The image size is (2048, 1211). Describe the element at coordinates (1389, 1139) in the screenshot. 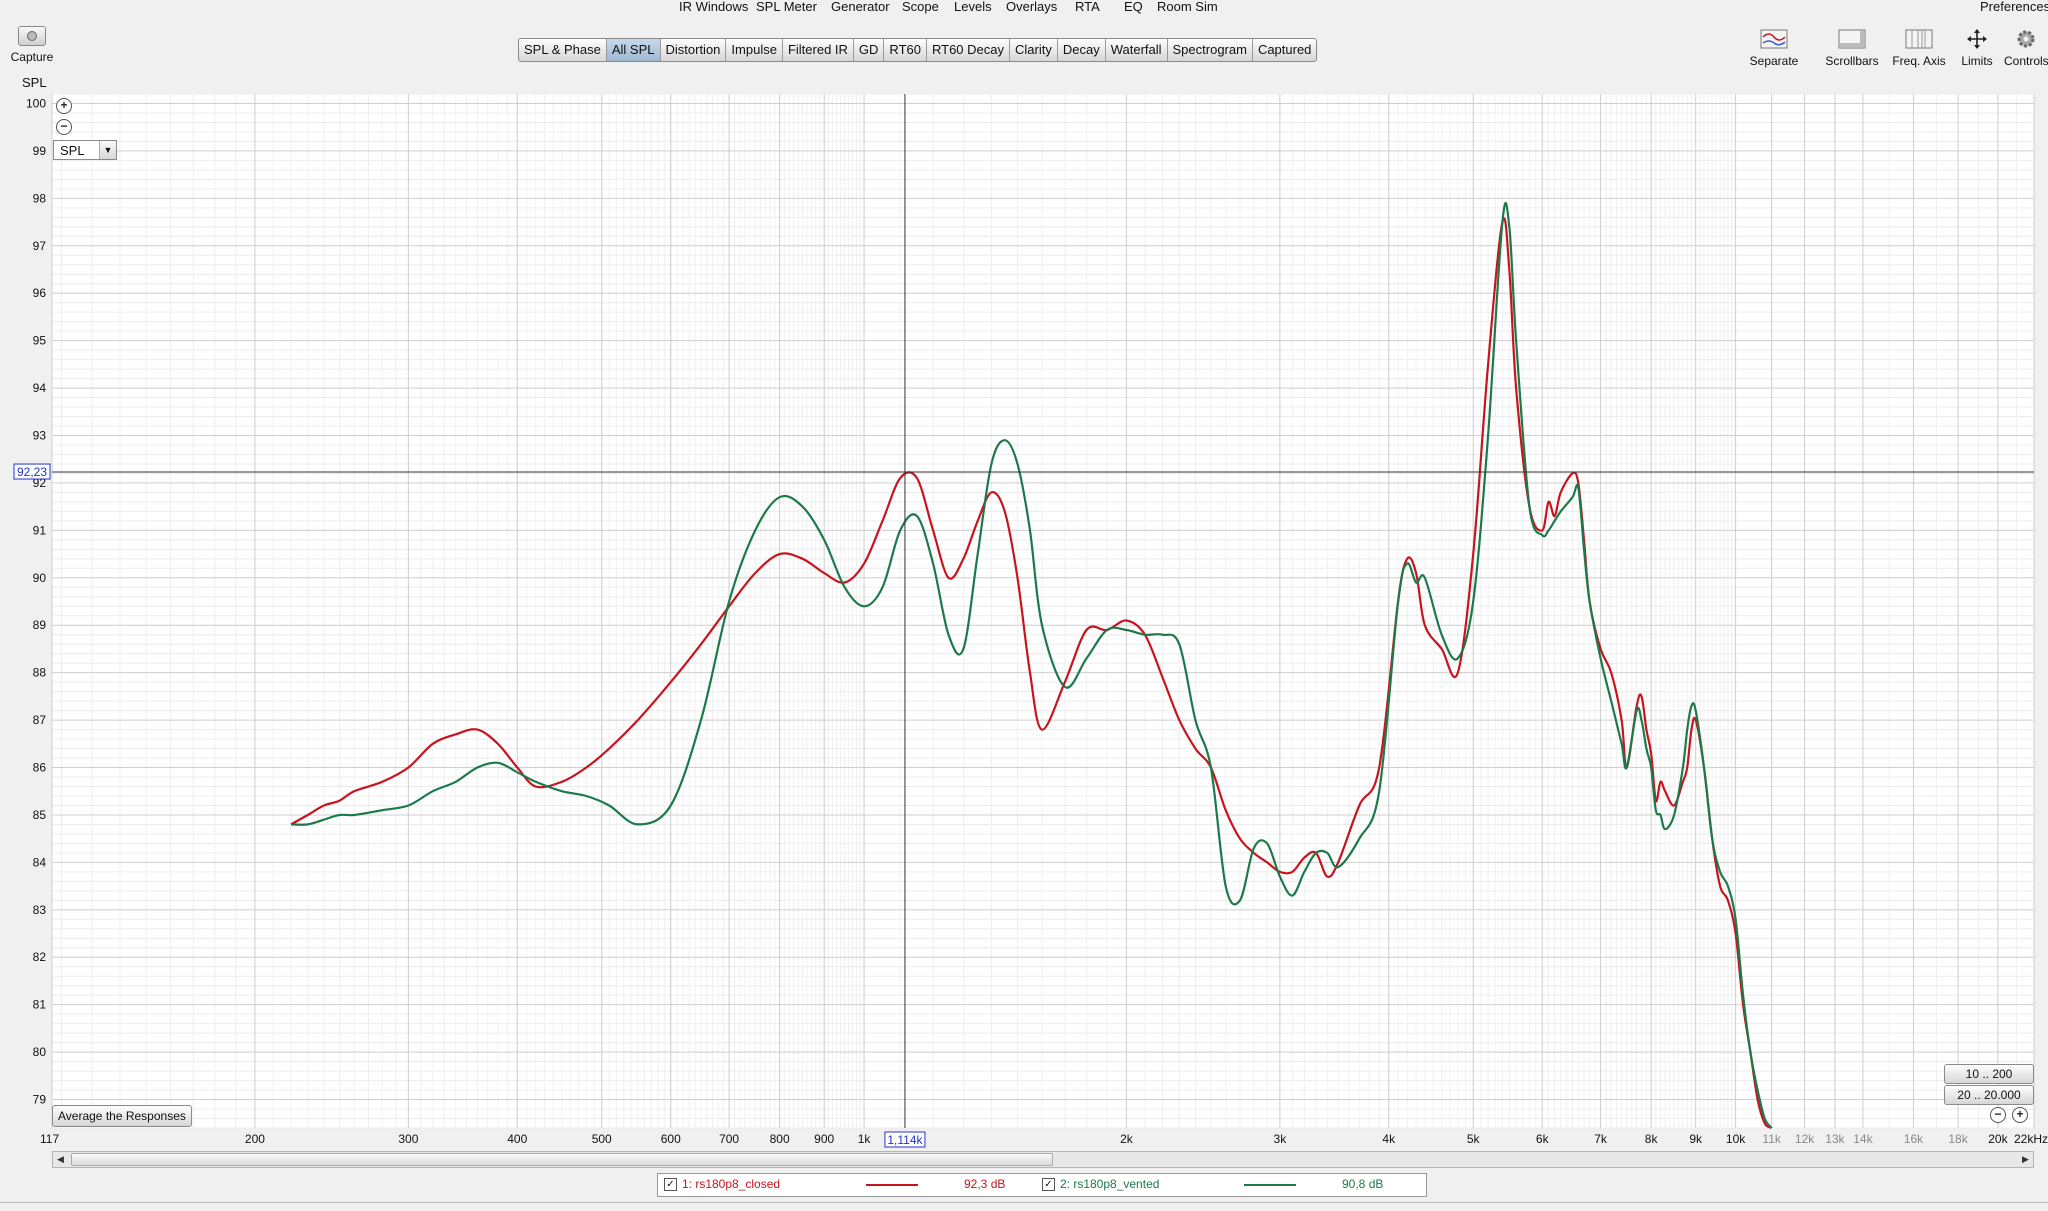

I see `x-tick-label: 4k` at that location.